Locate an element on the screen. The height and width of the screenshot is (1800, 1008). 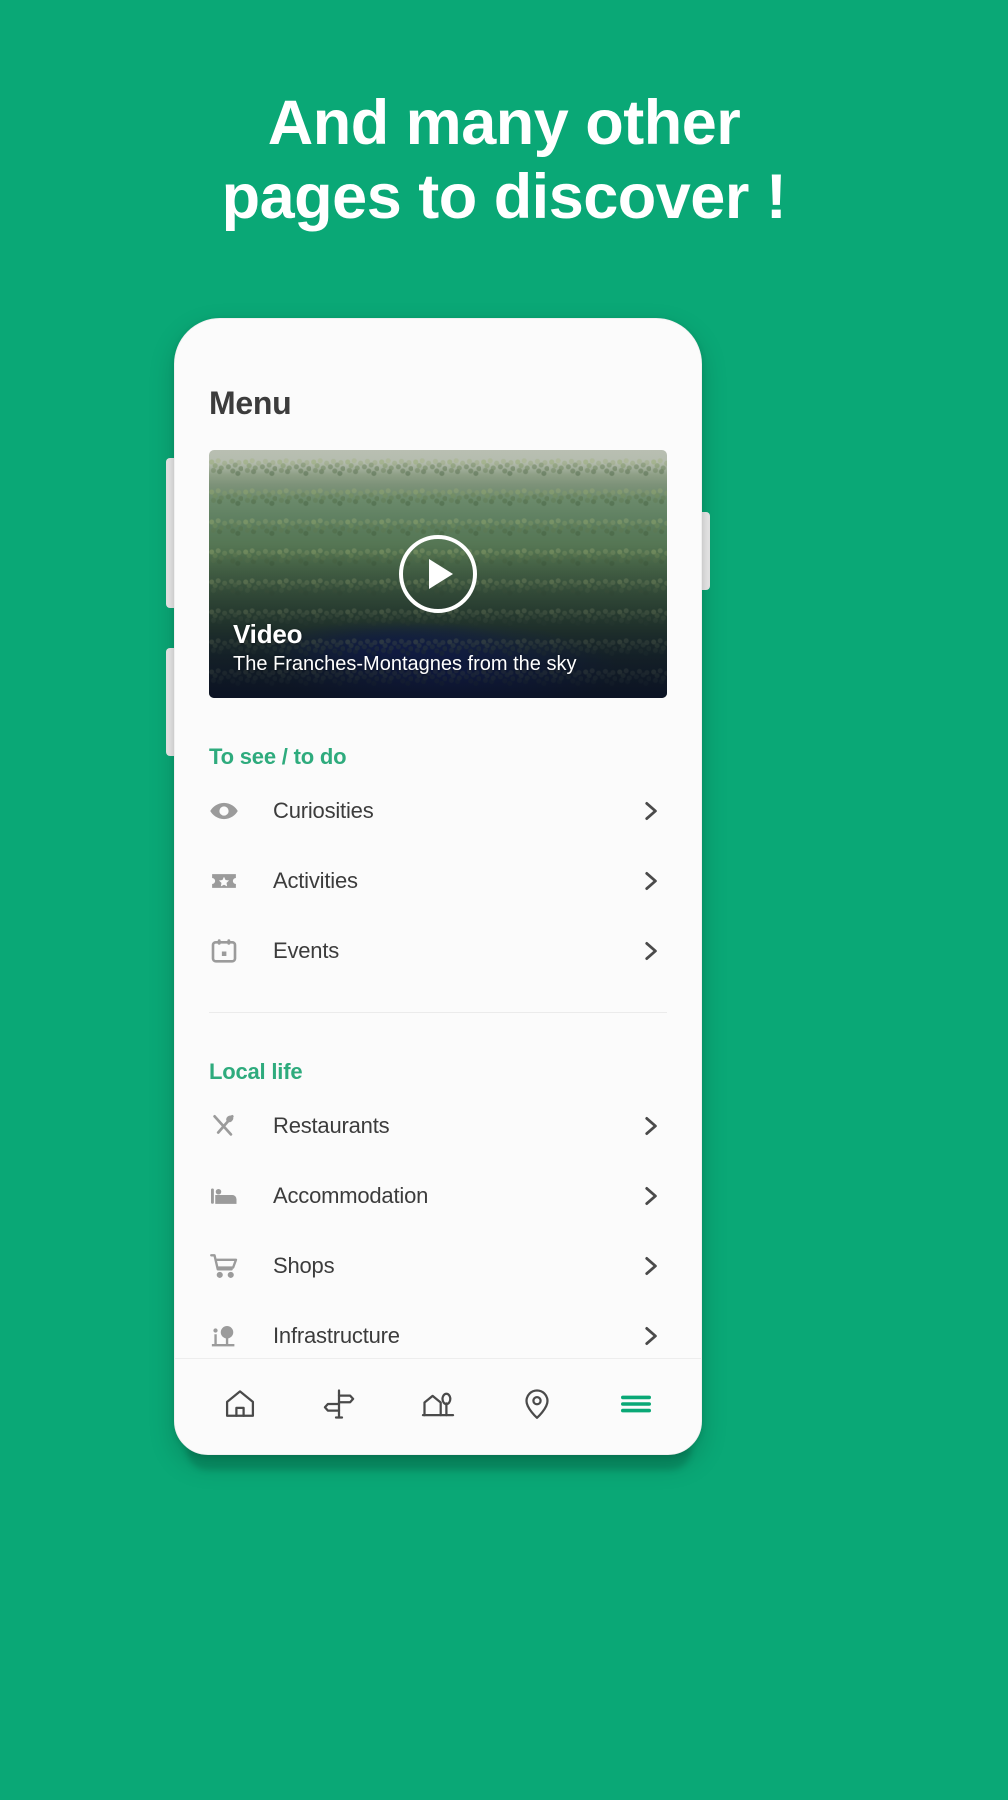
bottom-navigation-bar is located at coordinates (438, 1406).